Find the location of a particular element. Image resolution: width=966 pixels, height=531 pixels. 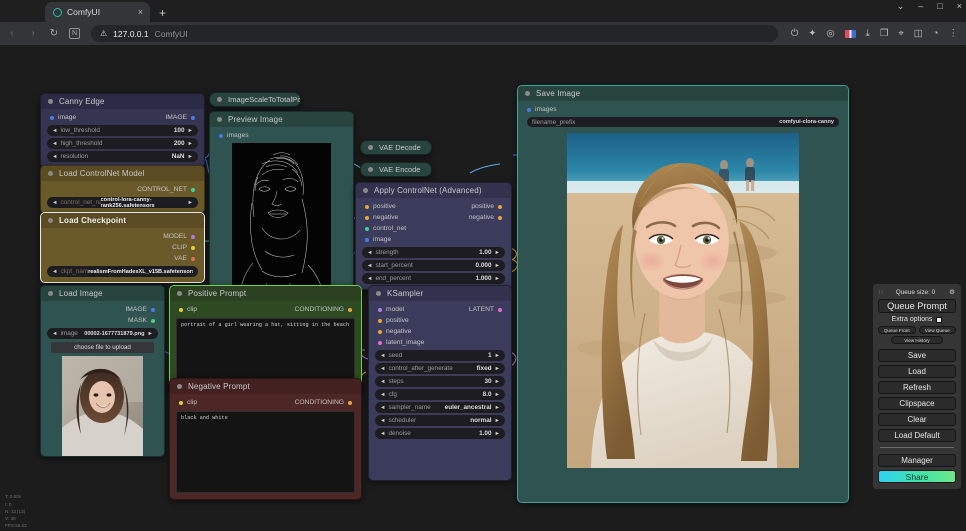

pin-icon: ✦ is located at coordinates (812, 34).